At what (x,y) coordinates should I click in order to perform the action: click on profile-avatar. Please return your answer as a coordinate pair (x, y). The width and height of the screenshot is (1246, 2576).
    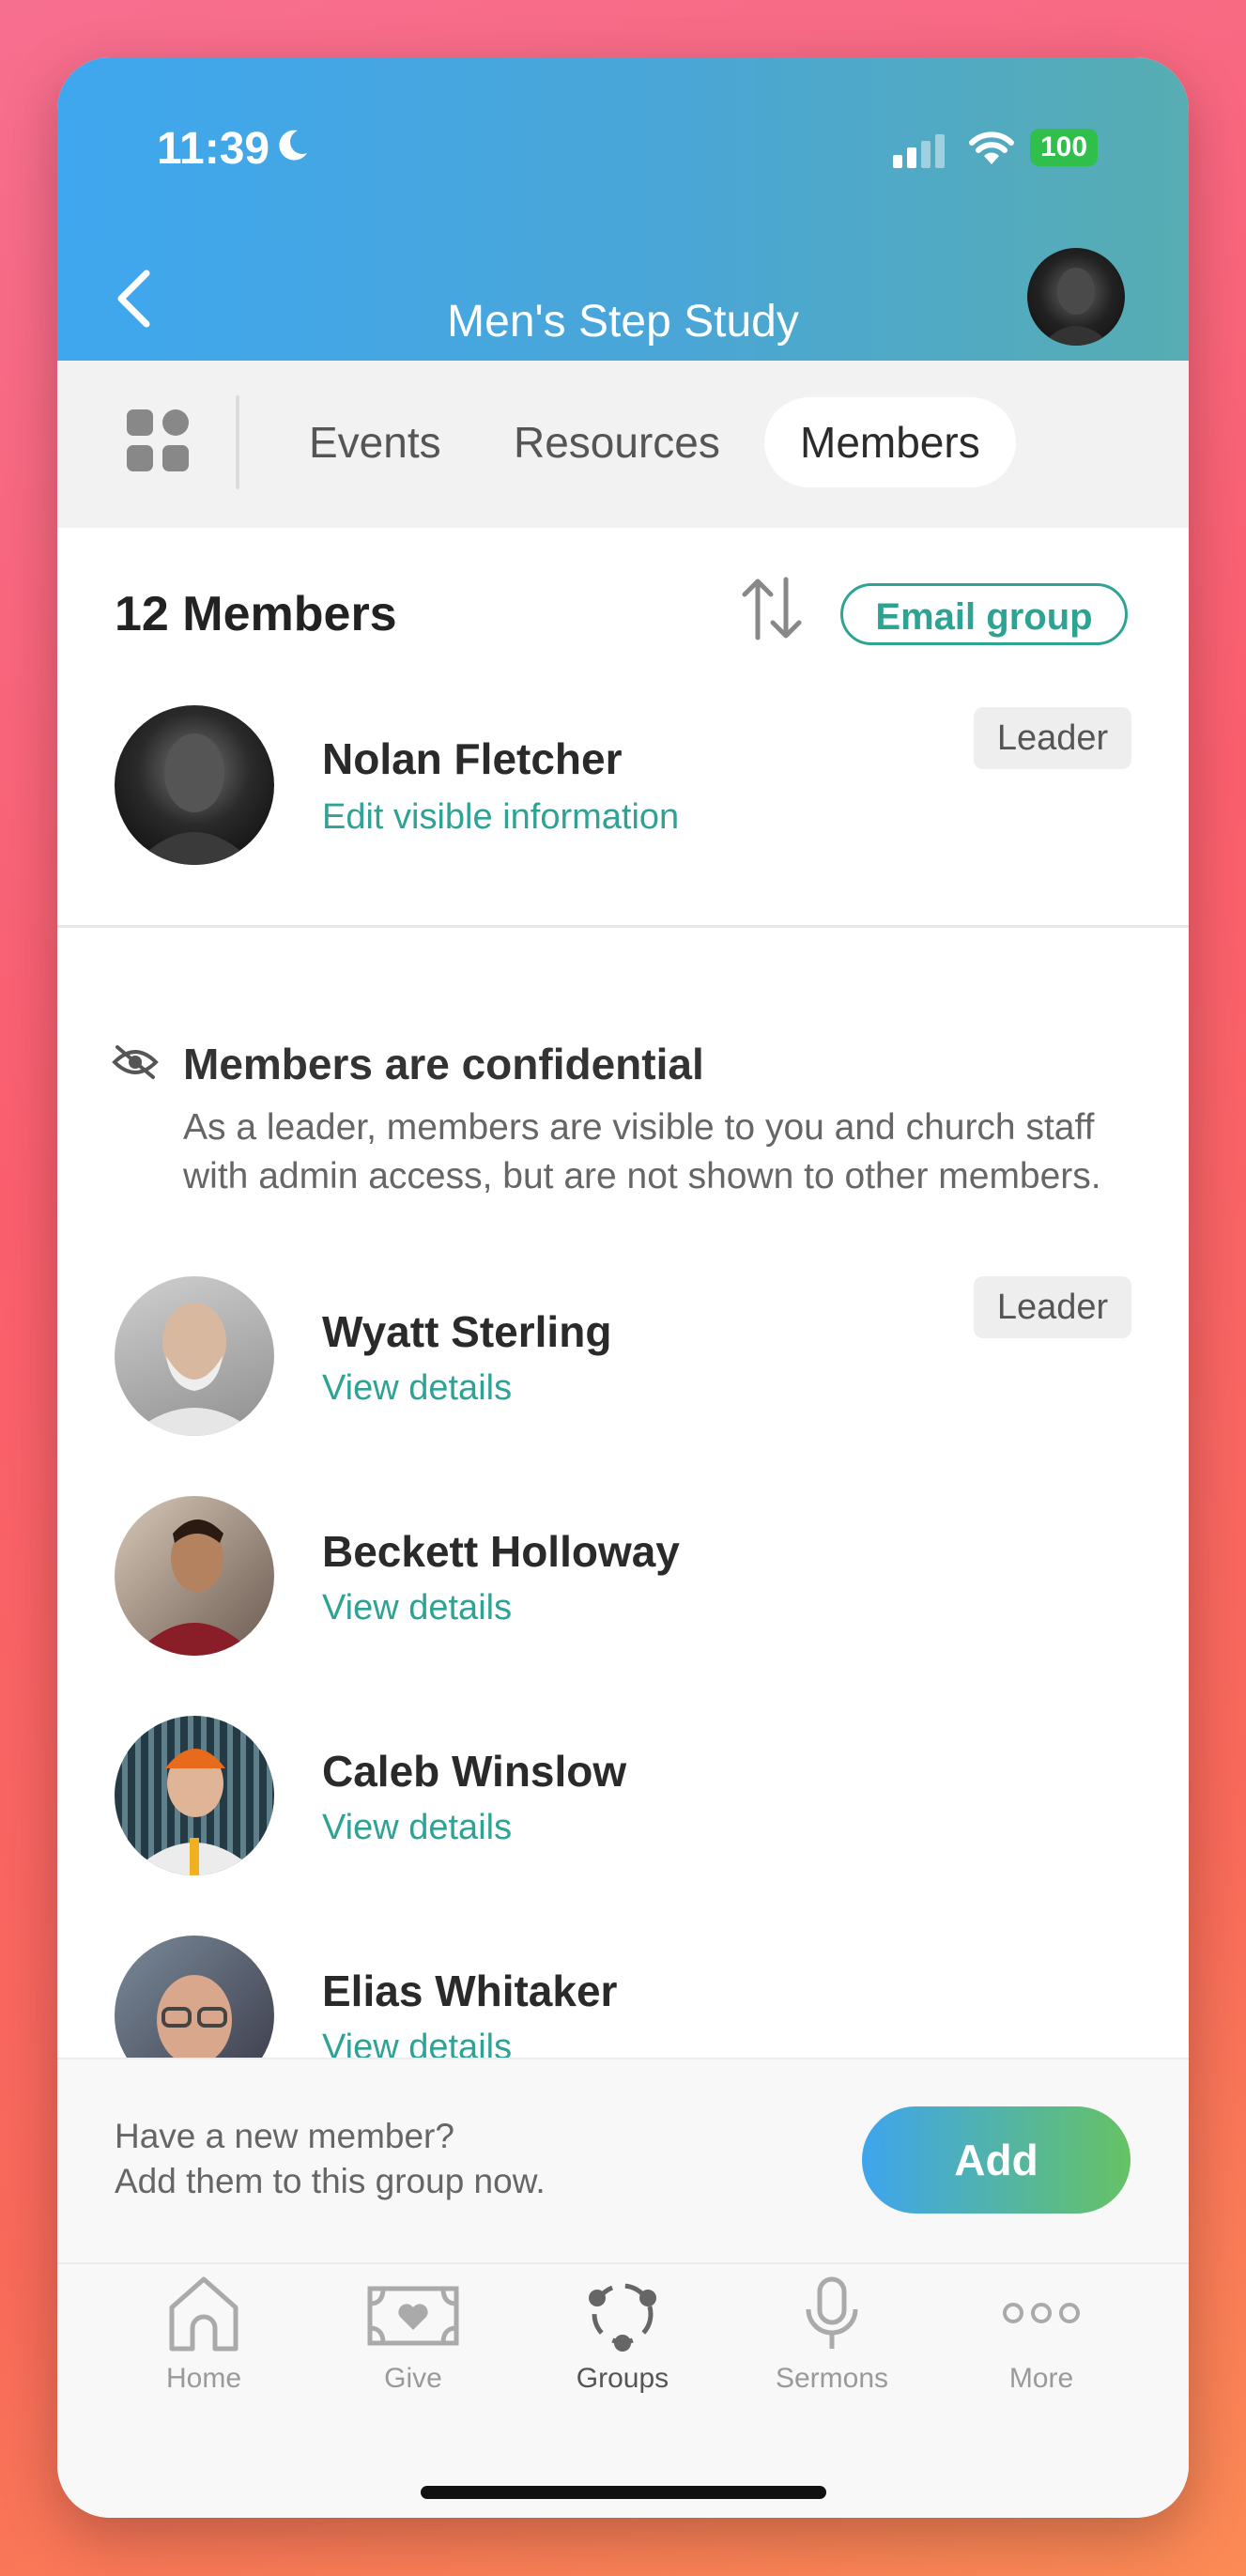
    Looking at the image, I should click on (1076, 297).